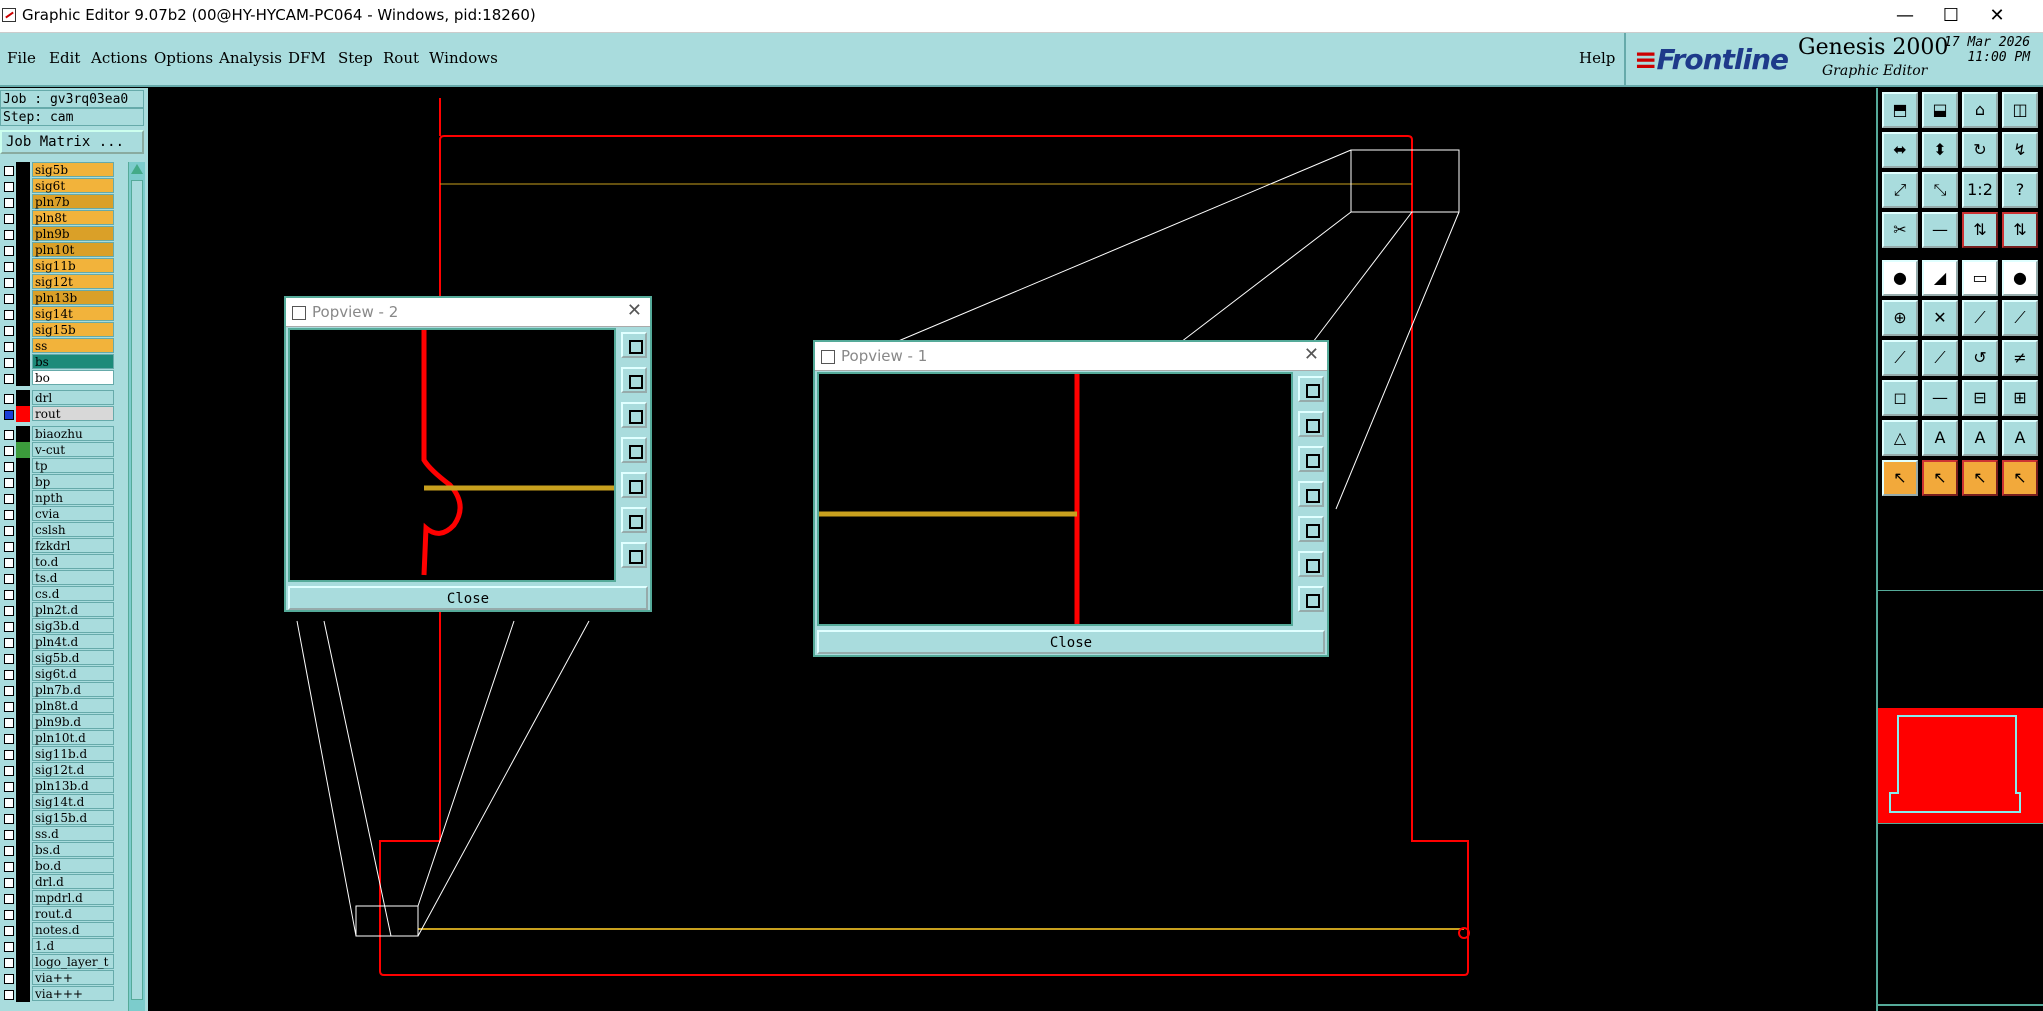 Image resolution: width=2043 pixels, height=1011 pixels. I want to click on close-window-button: ✕, so click(1997, 16).